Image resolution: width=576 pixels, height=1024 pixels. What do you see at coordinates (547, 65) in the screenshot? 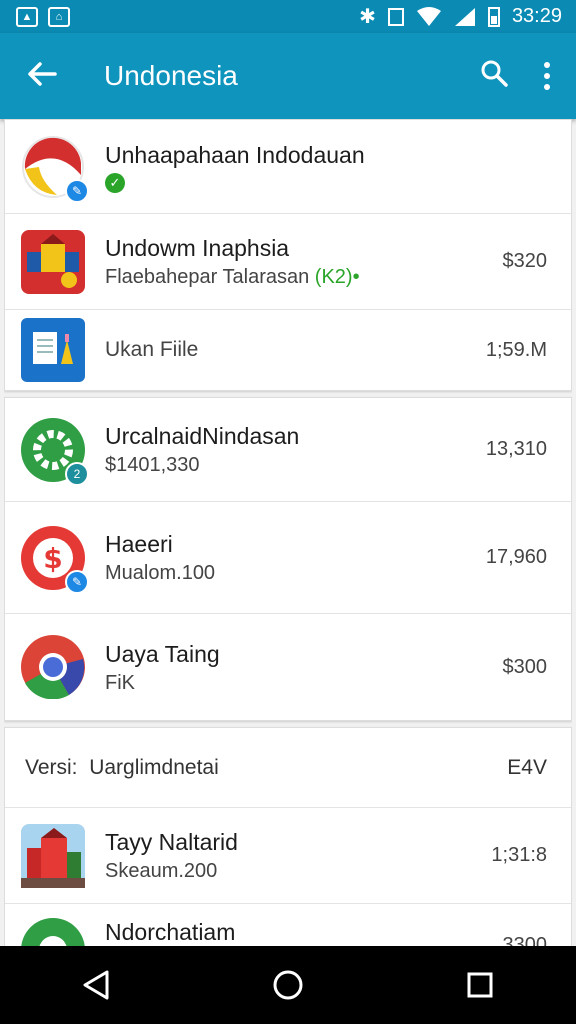
I see `more-vert-icon` at bounding box center [547, 65].